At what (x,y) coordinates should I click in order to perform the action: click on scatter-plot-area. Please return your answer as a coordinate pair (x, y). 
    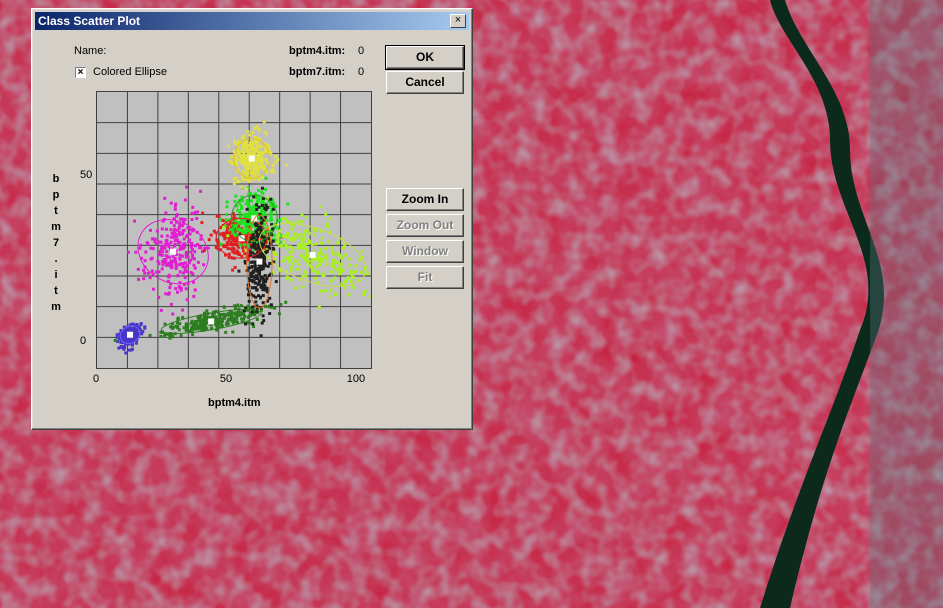
    Looking at the image, I should click on (243, 230).